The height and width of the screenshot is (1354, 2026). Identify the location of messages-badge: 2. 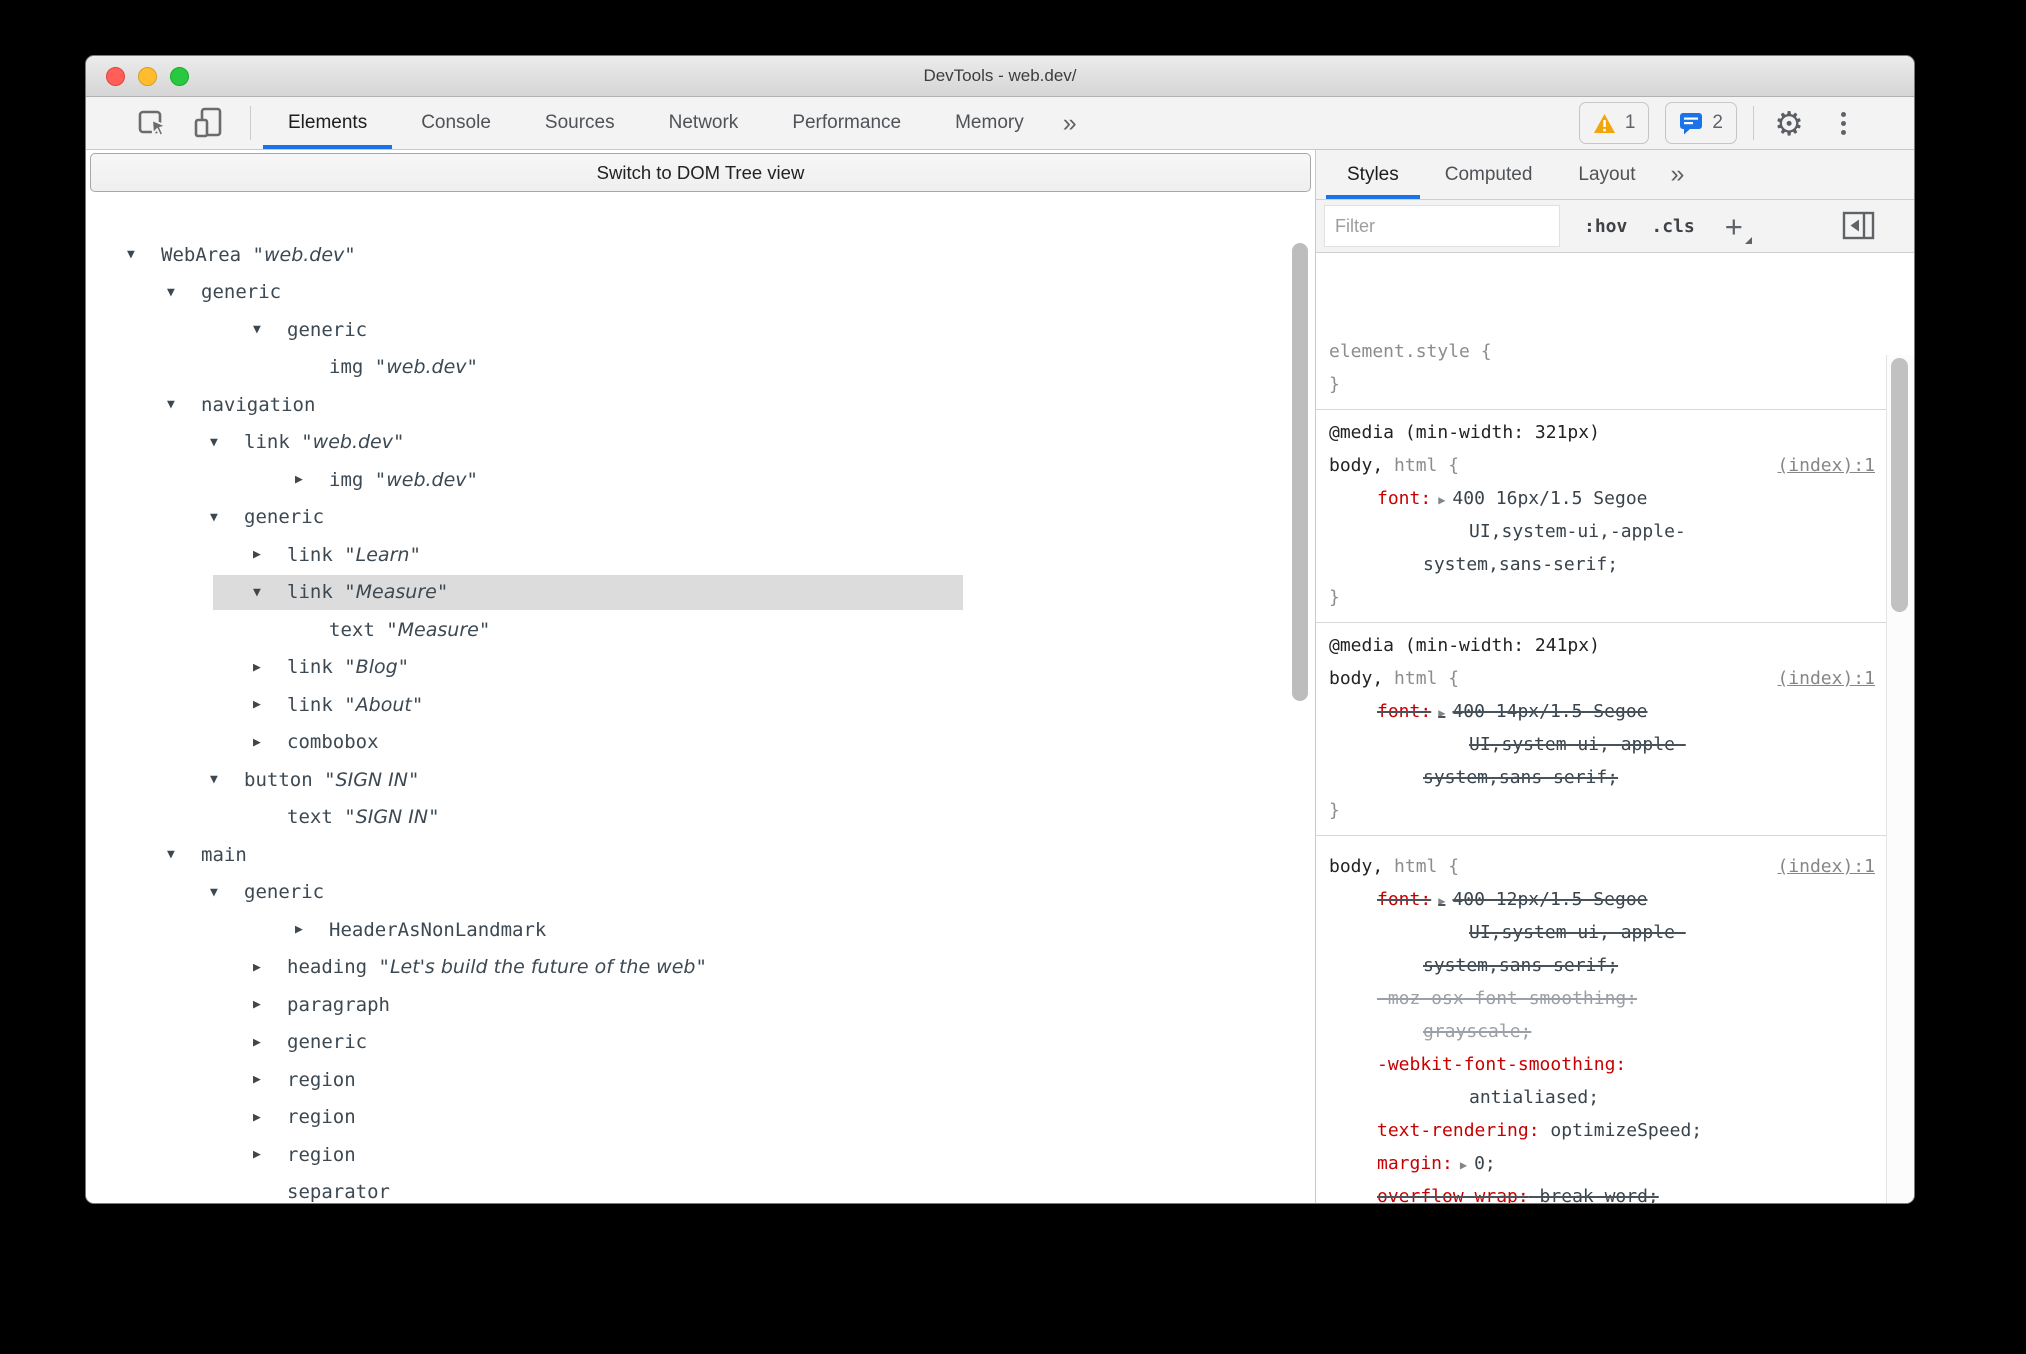
(1701, 123).